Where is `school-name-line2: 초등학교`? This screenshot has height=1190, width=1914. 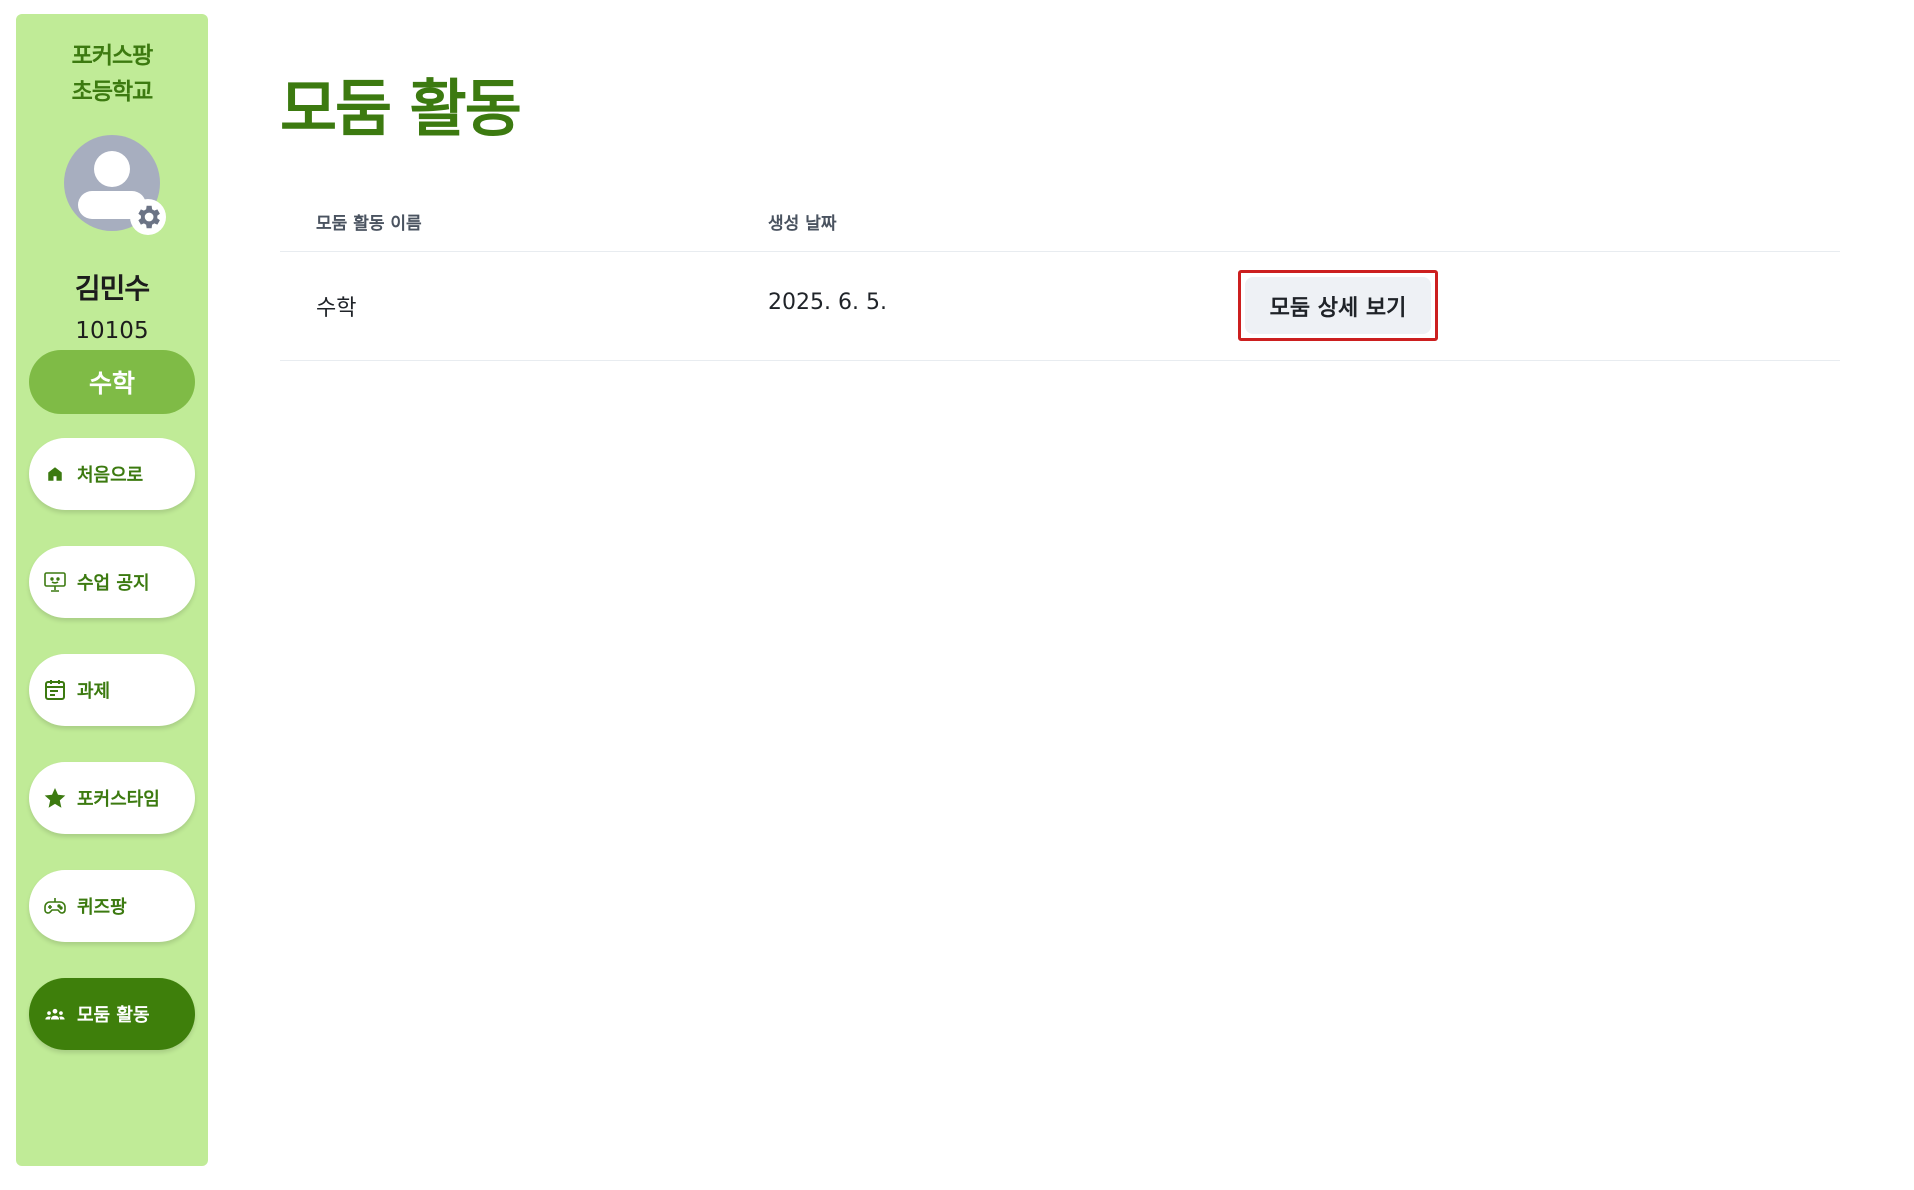
school-name-line2: 초등학교 is located at coordinates (112, 92).